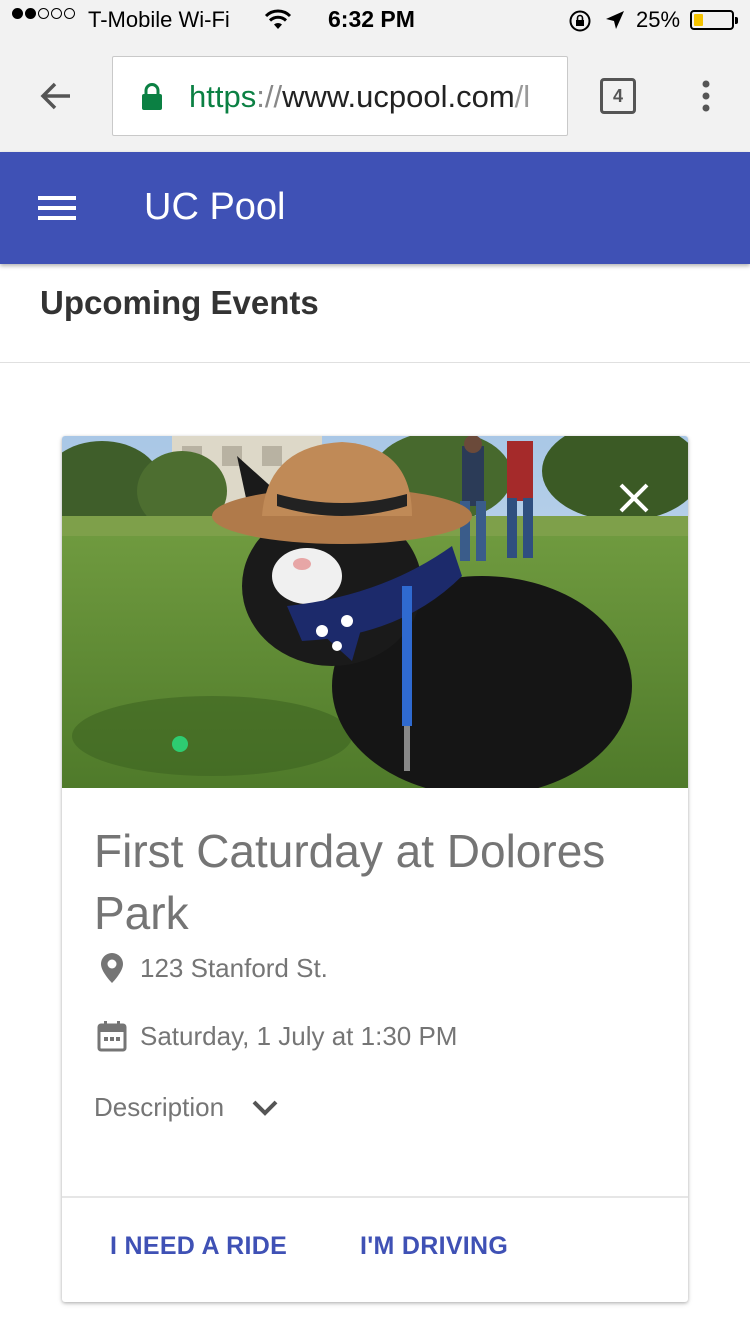  I want to click on description-toggle: Description, so click(186, 1107).